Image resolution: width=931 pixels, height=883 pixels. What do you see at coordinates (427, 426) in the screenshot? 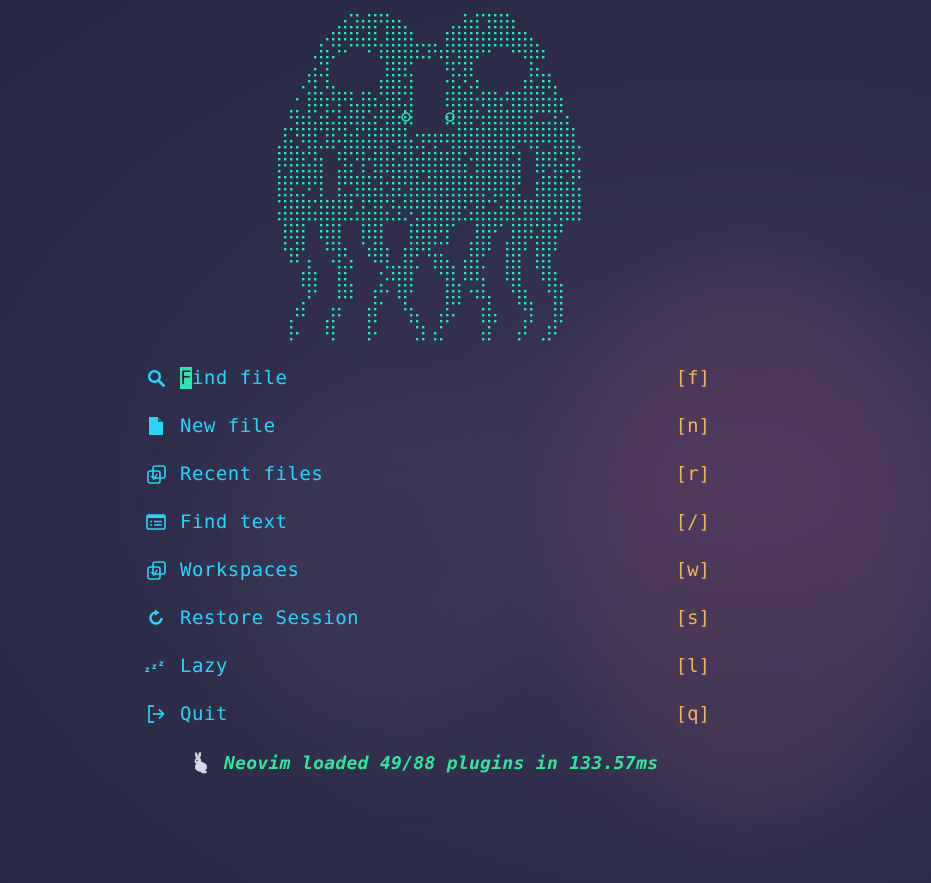
I see `menu-item-new-file: New file [n]` at bounding box center [427, 426].